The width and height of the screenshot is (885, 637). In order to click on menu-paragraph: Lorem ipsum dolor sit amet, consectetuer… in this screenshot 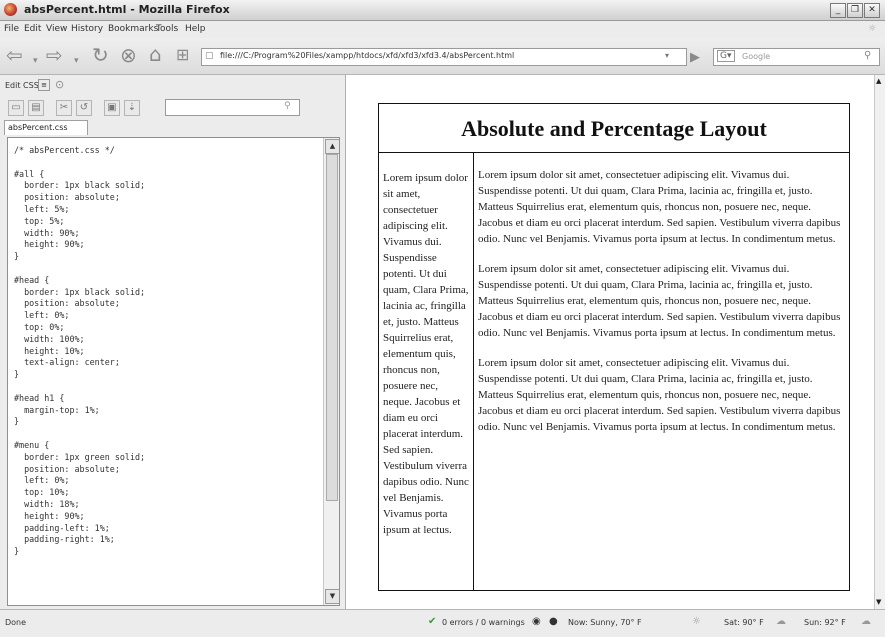, I will do `click(426, 354)`.